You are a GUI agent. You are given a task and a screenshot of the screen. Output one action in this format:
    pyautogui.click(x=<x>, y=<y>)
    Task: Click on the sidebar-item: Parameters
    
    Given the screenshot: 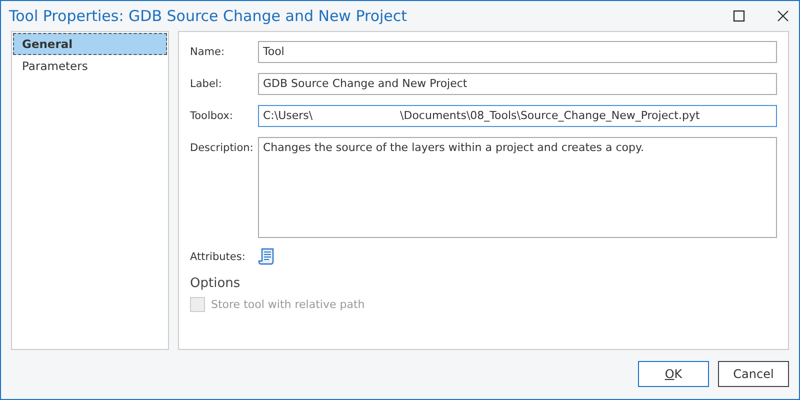 What is the action you would take?
    pyautogui.click(x=90, y=65)
    